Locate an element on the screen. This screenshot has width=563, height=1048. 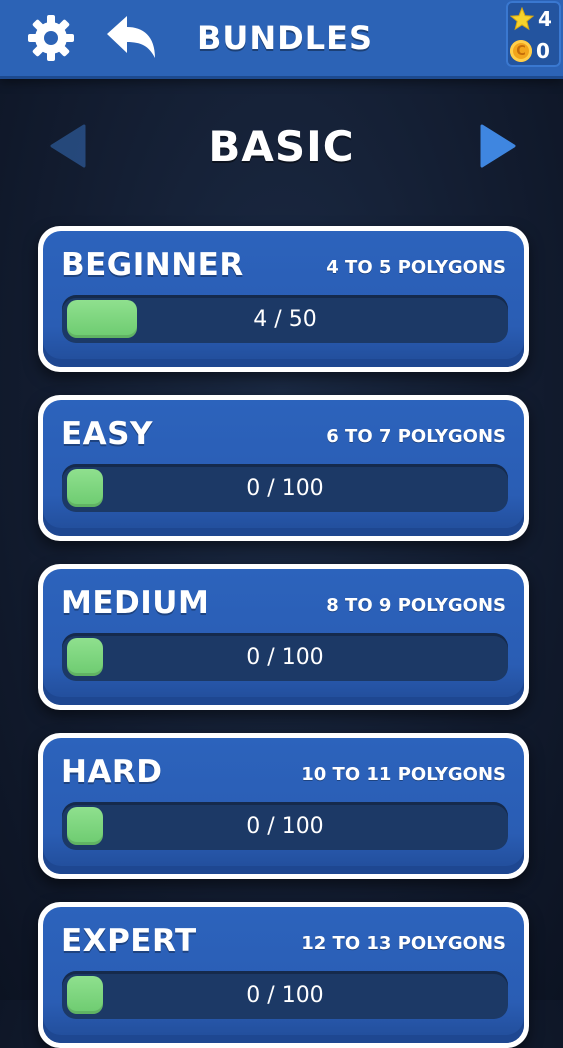
bundle-name: EASY is located at coordinates (107, 434).